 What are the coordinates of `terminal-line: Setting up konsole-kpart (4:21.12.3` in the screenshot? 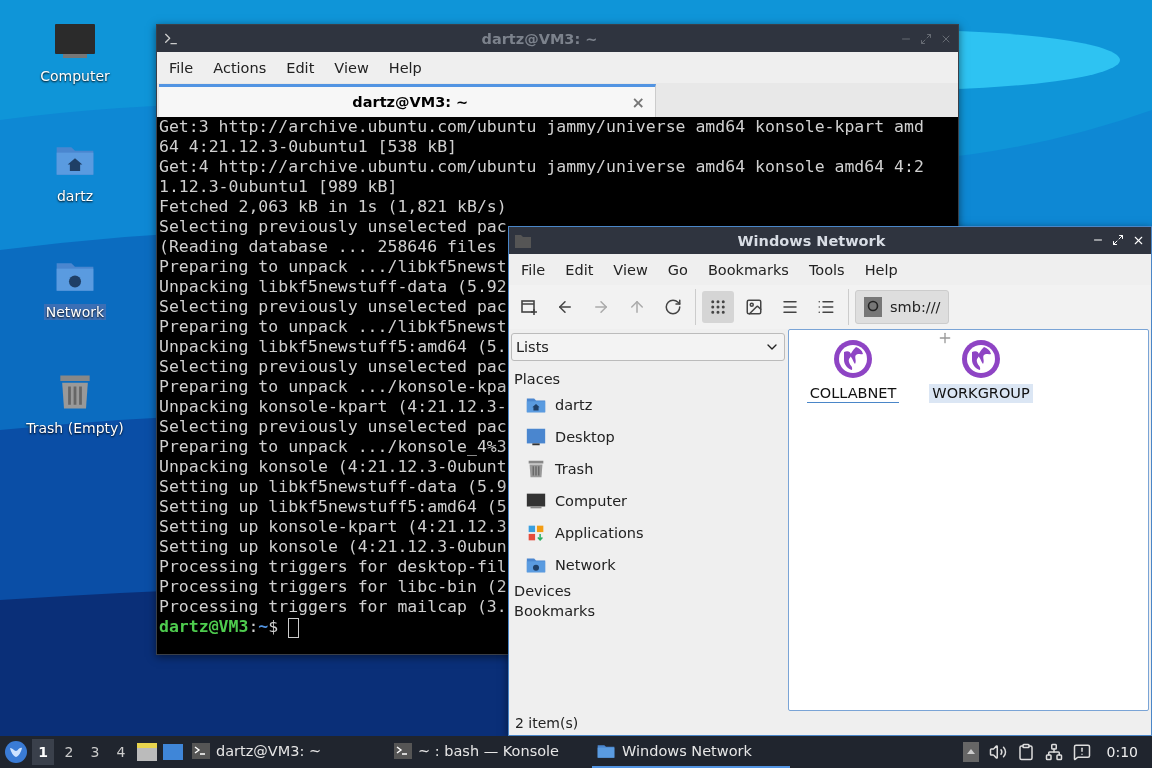 It's located at (333, 527).